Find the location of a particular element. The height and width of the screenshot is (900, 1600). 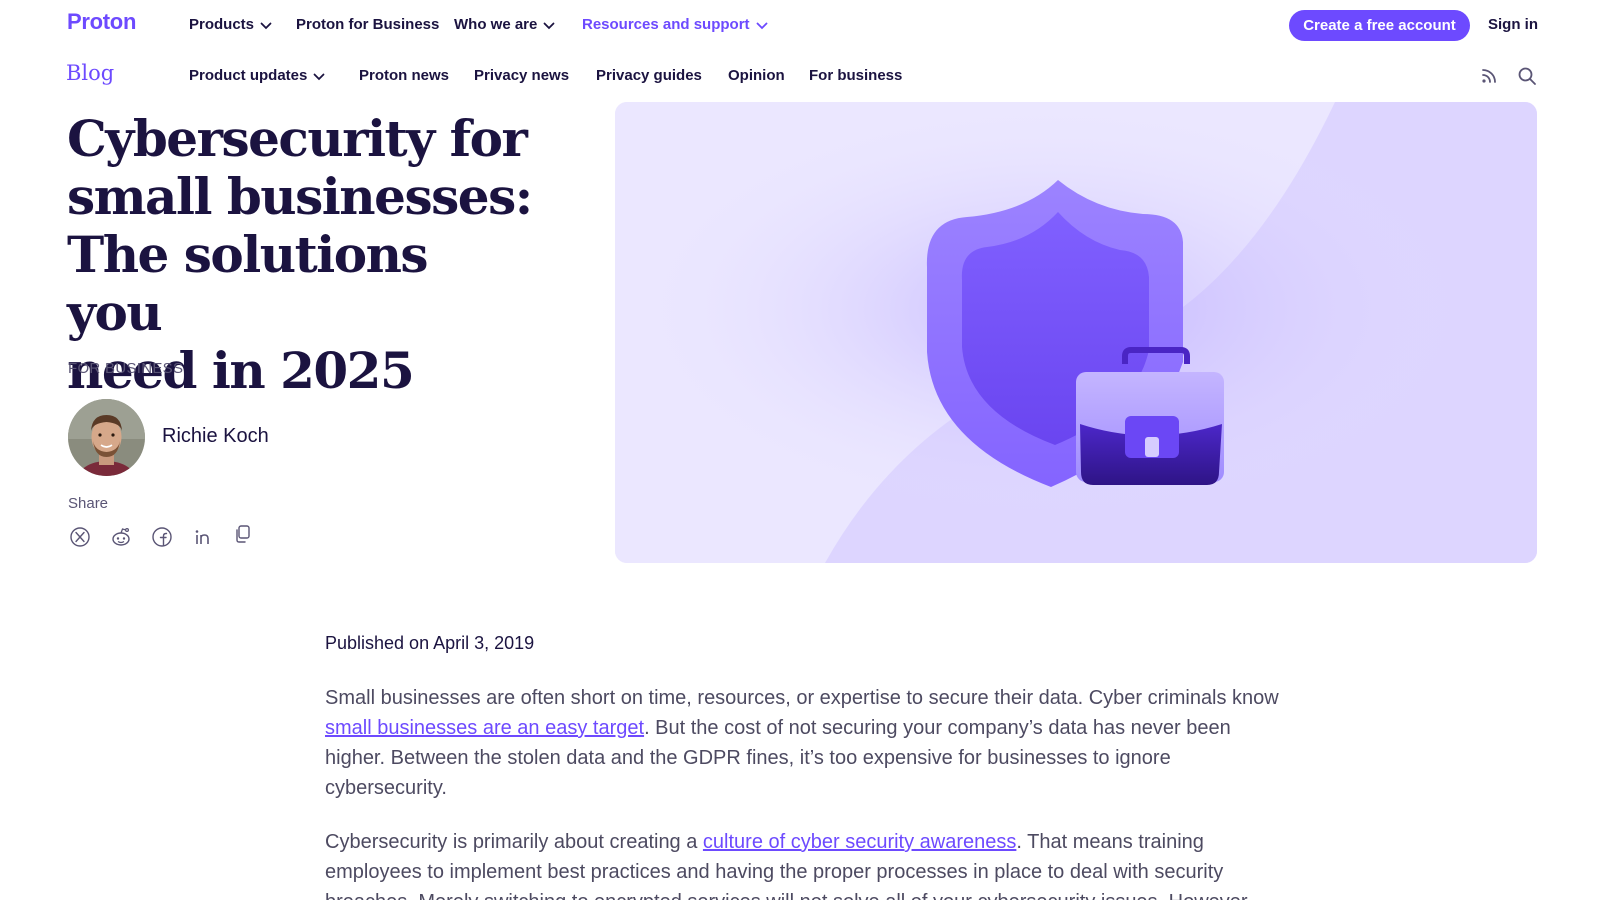

facebook-icon is located at coordinates (162, 537).